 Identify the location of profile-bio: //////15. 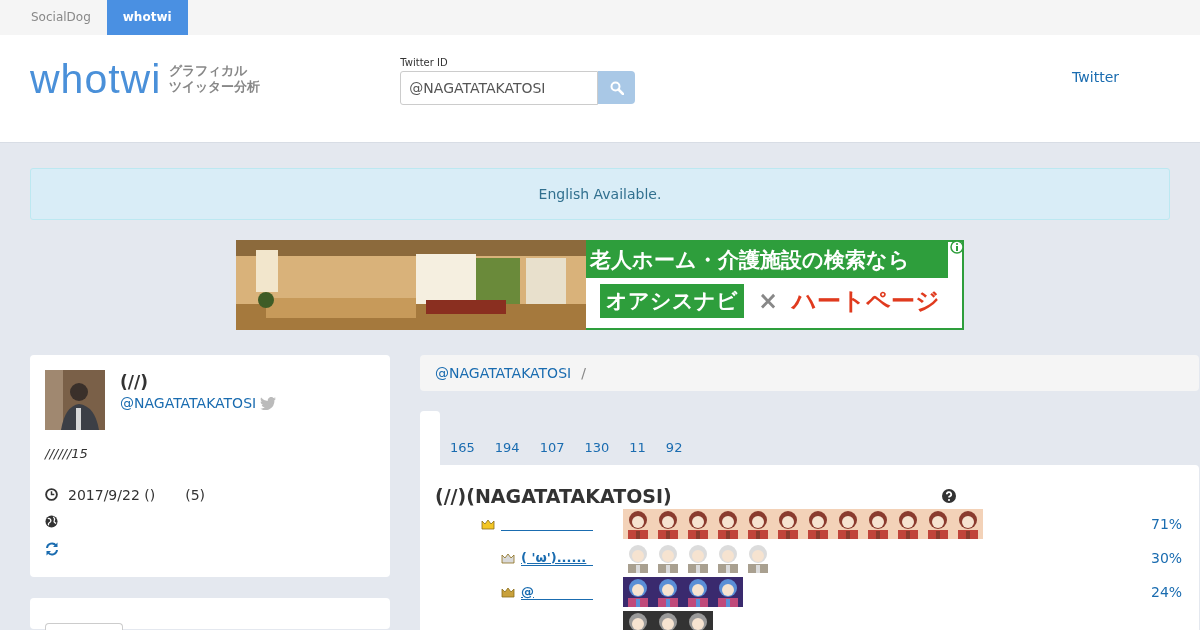
(67, 453).